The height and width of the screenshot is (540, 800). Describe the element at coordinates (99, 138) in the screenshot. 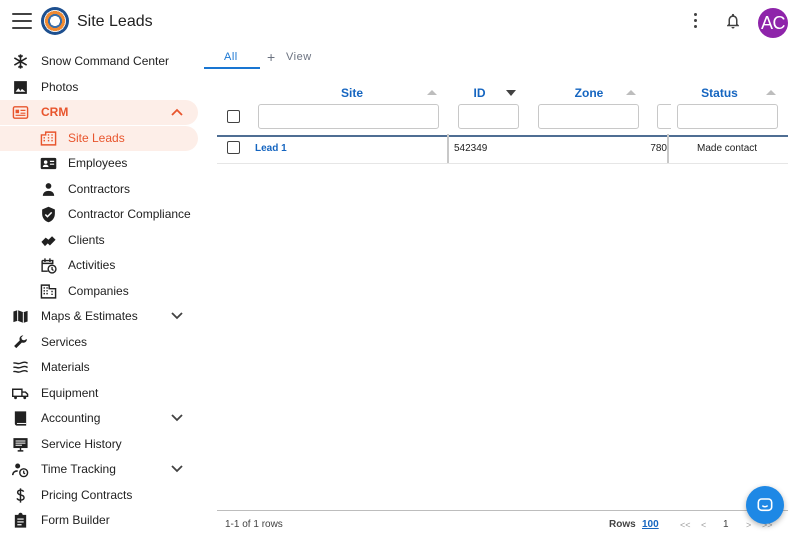

I see `sidebar-item-site-leads: Site Leads` at that location.